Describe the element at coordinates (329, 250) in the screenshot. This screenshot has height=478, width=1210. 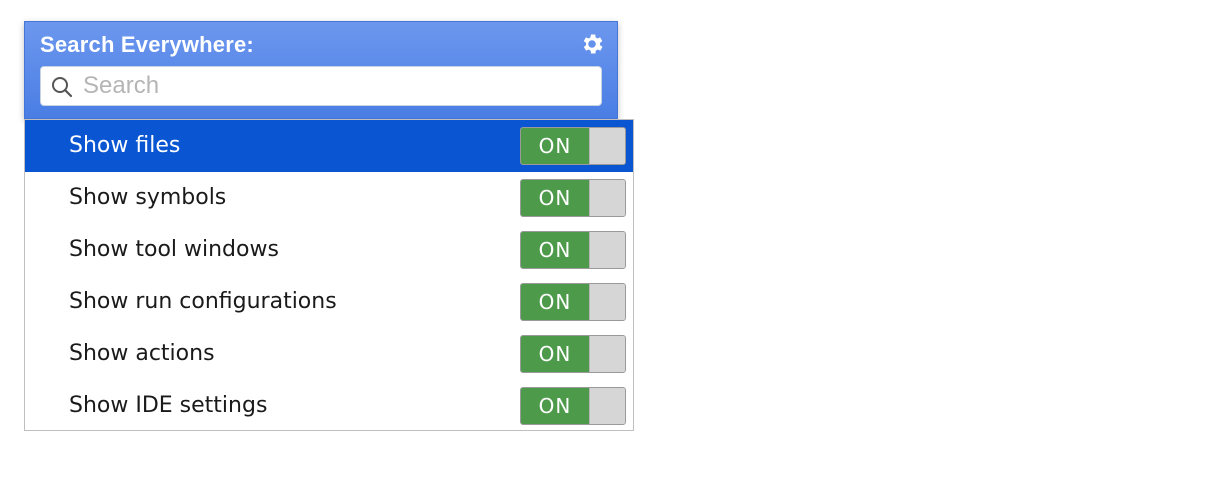
I see `option-row-show-tool-windows: Show tool windows ON` at that location.